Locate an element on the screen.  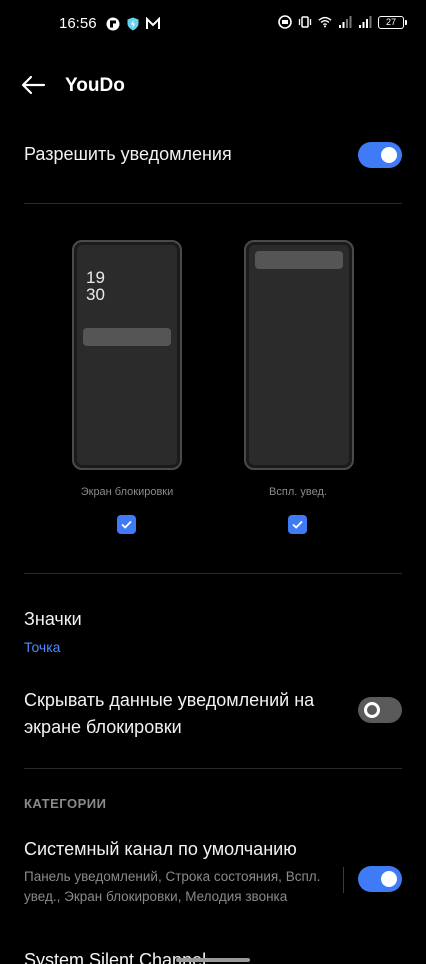
default-channel-toggle is located at coordinates (380, 879).